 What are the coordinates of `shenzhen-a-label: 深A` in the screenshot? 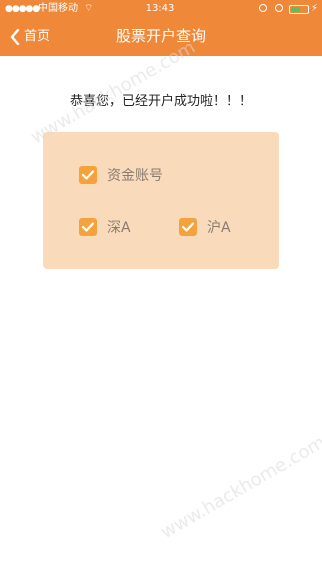 It's located at (119, 228).